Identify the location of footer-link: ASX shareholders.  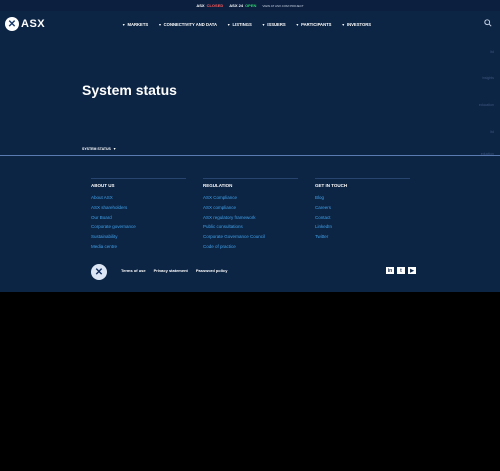
(138, 208).